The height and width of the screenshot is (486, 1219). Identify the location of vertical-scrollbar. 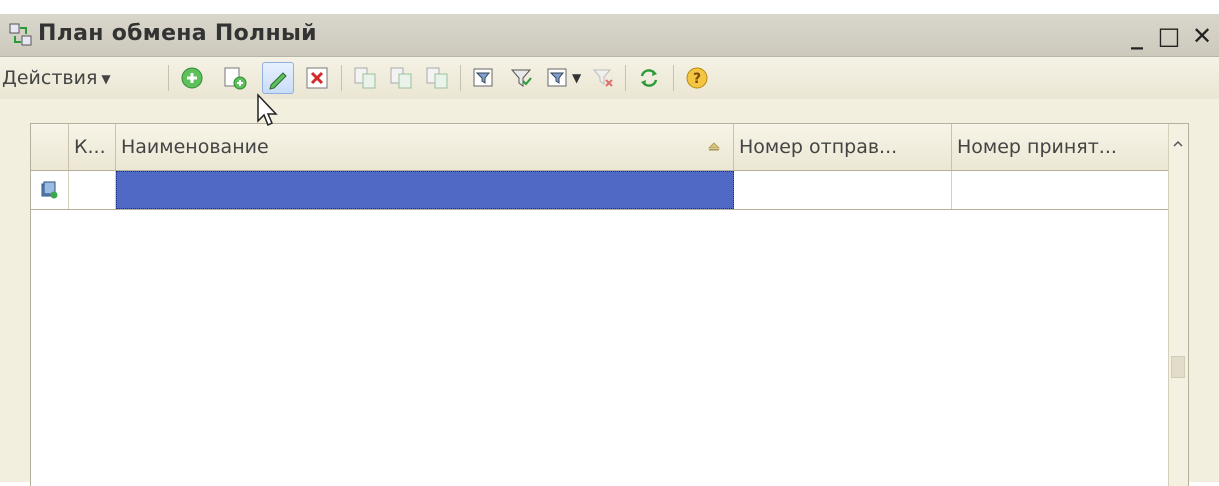
(1178, 305).